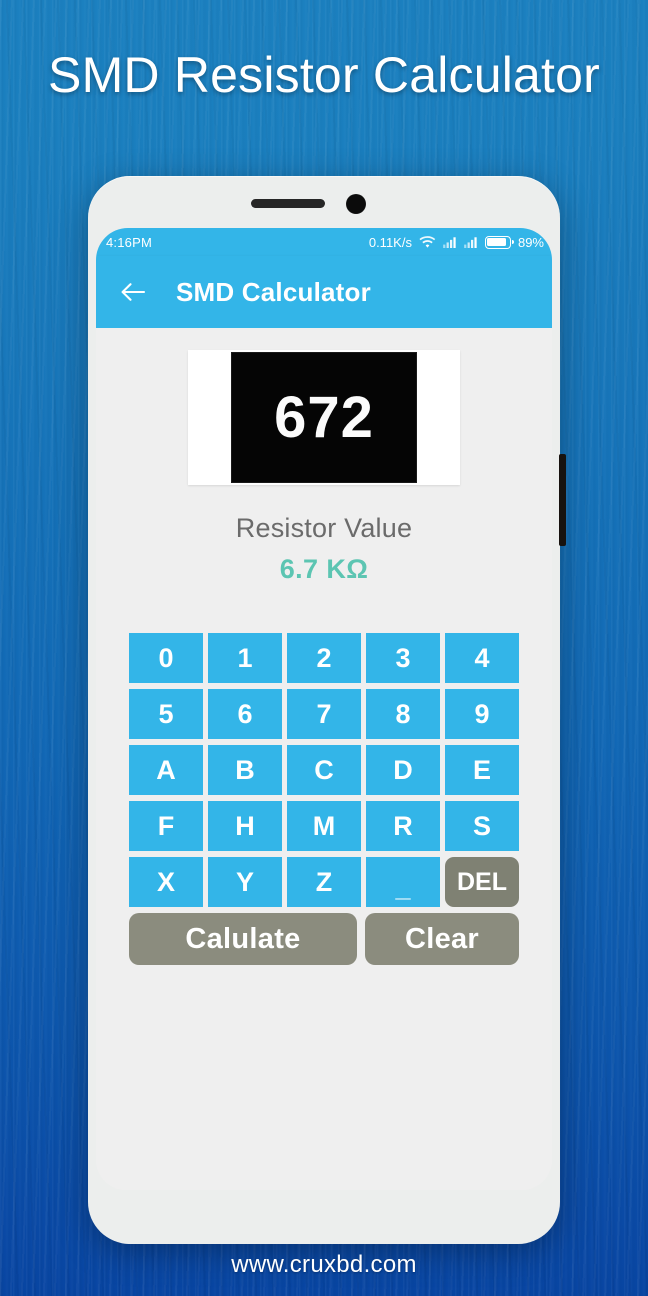  What do you see at coordinates (324, 242) in the screenshot?
I see `status-bar: 4:16PM 0.11K/s 89%` at bounding box center [324, 242].